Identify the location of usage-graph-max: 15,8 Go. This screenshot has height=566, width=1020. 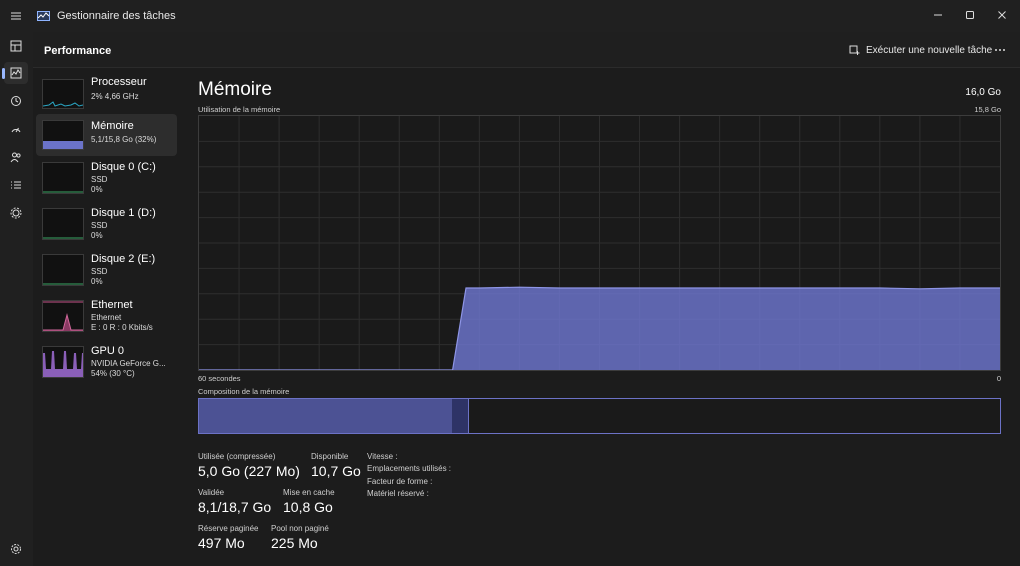
(987, 109).